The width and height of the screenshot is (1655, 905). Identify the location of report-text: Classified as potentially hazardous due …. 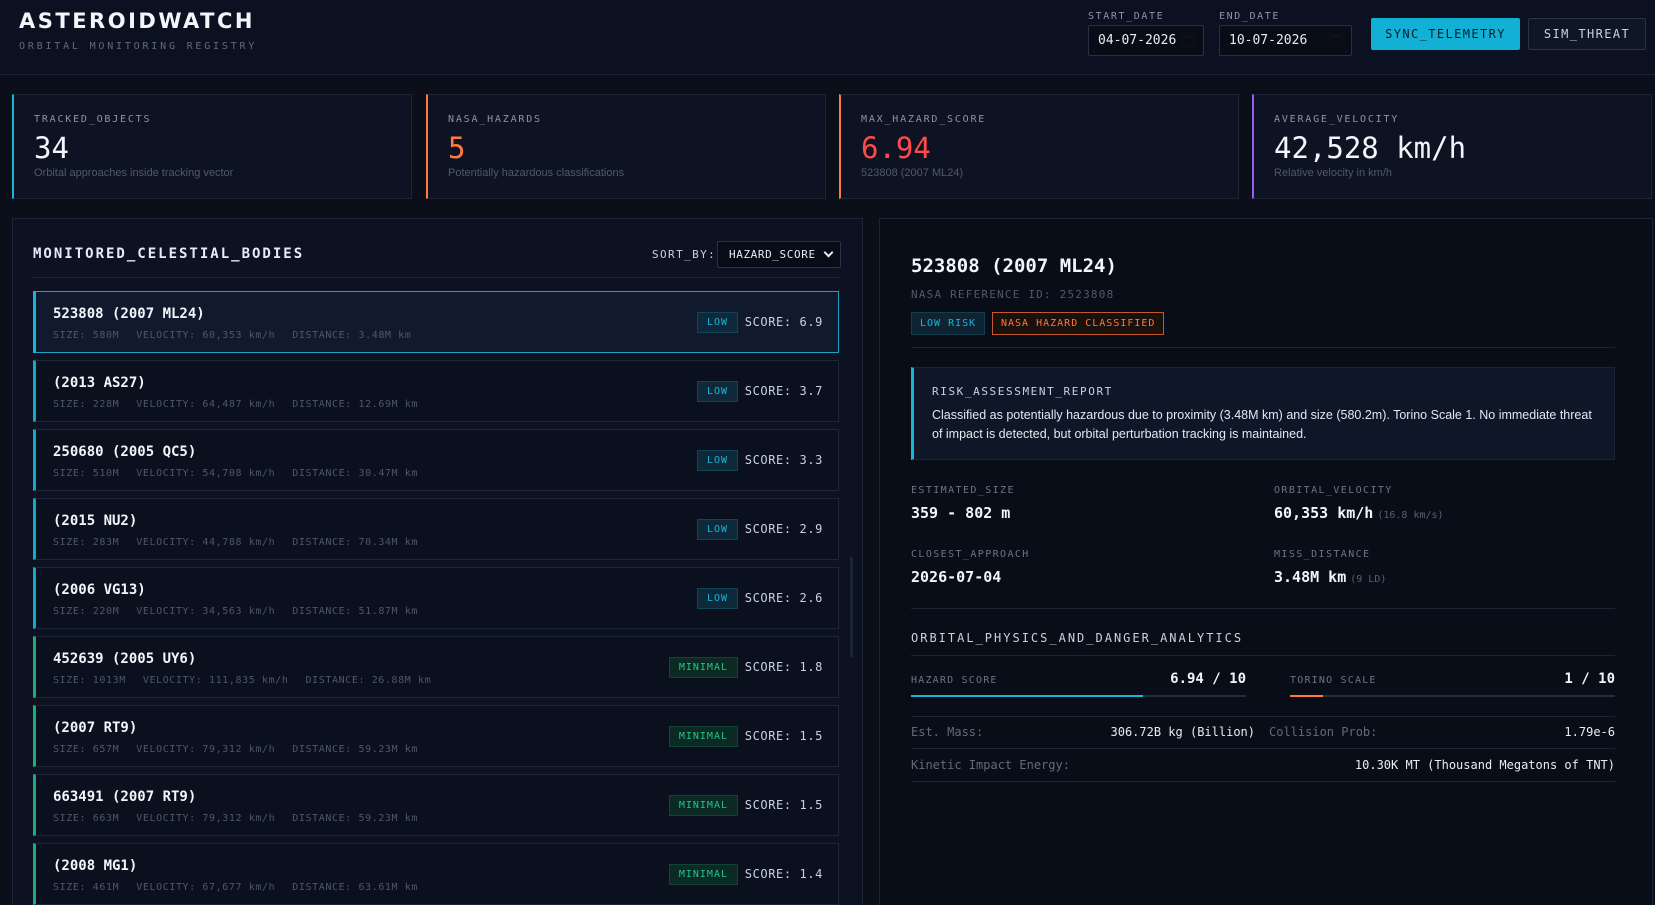
(1262, 424).